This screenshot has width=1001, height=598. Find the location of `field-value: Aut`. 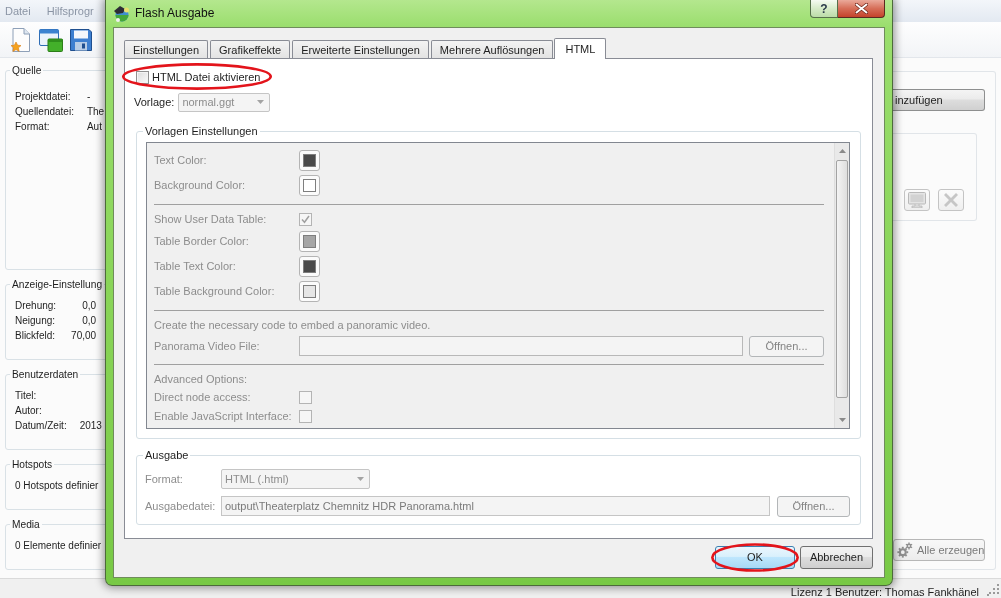

field-value: Aut is located at coordinates (94, 126).